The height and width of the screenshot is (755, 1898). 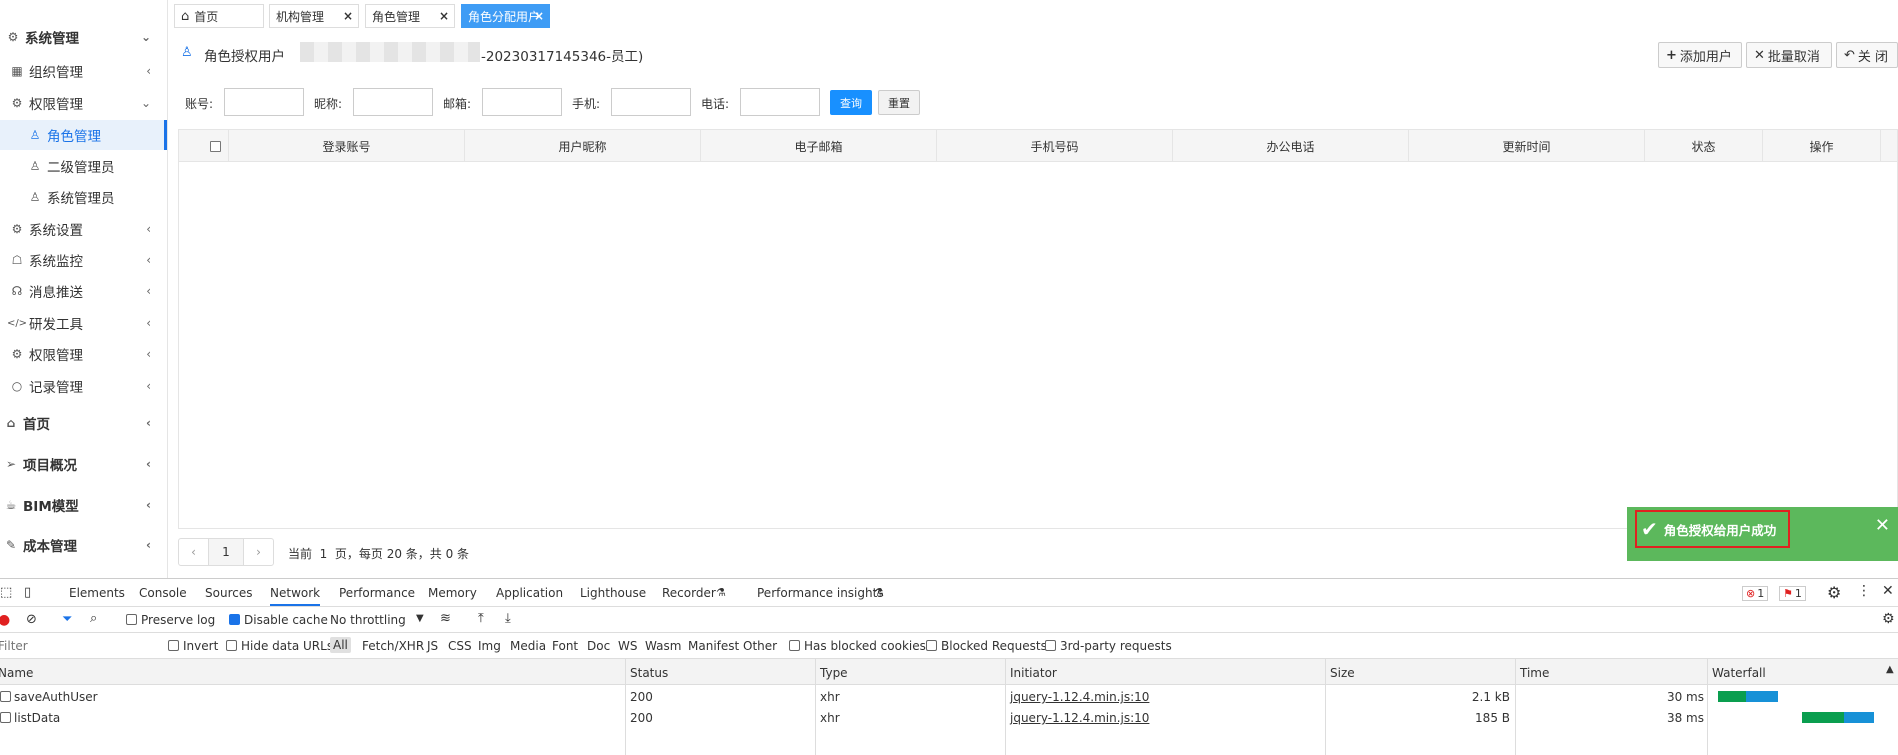 What do you see at coordinates (83, 260) in the screenshot?
I see `sidebar-item-system-monitor: ☖ 系统监控 ‹` at bounding box center [83, 260].